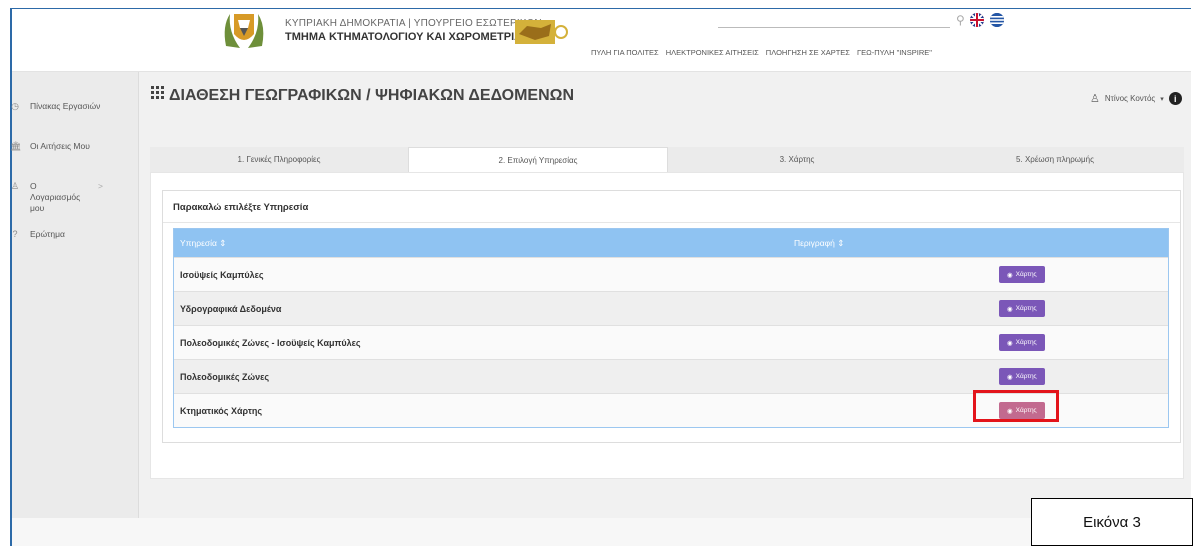  I want to click on sidebar-item-query: ? Ερώτημα, so click(37, 234).